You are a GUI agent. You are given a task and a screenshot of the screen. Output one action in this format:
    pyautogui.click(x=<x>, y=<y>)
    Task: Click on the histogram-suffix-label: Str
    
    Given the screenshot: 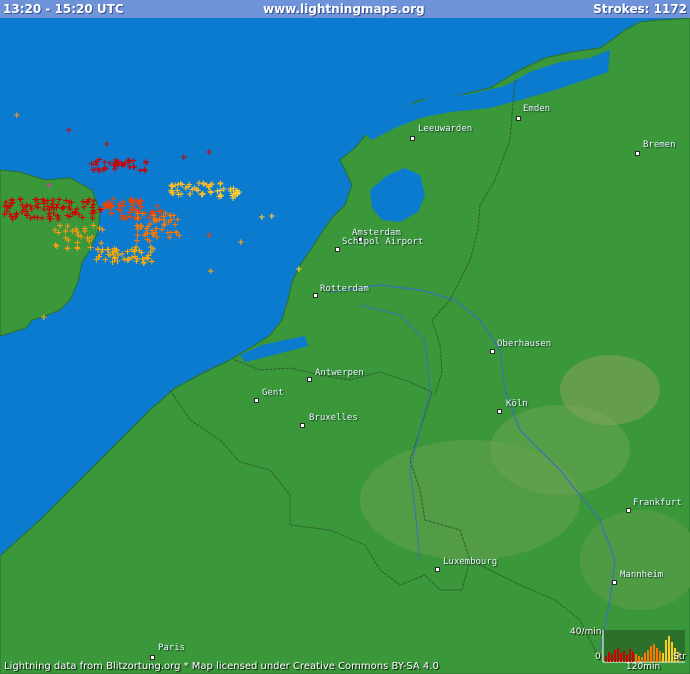 What is the action you would take?
    pyautogui.click(x=679, y=657)
    